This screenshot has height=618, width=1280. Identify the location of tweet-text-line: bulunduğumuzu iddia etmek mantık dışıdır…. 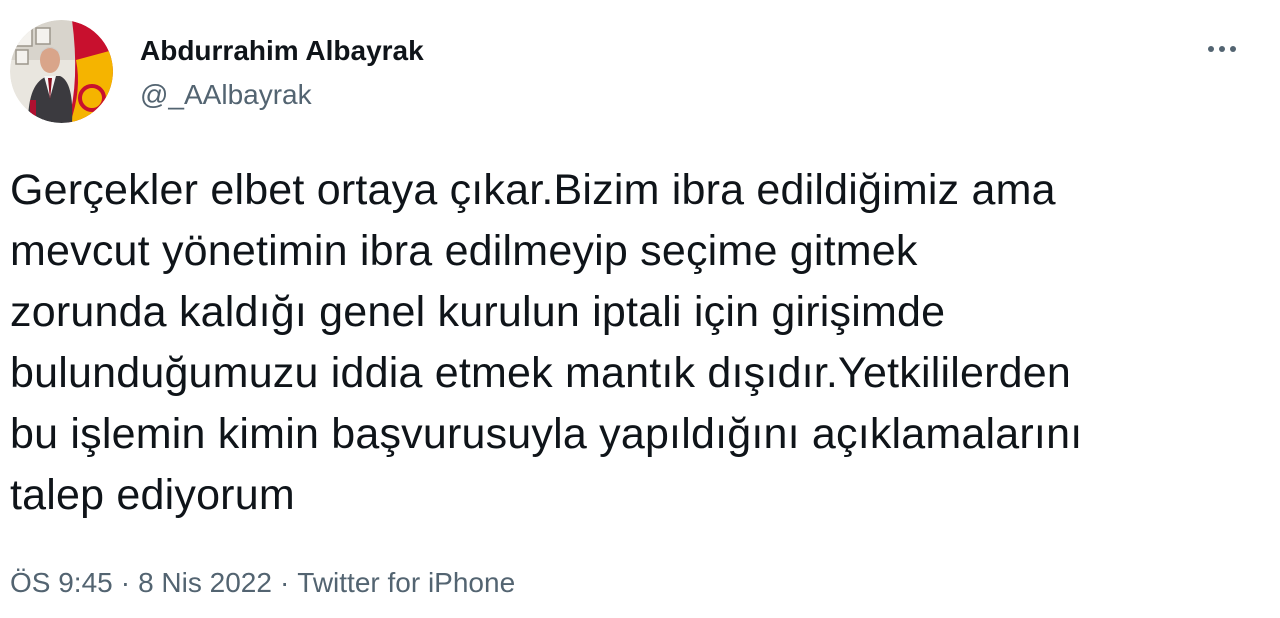
(540, 373).